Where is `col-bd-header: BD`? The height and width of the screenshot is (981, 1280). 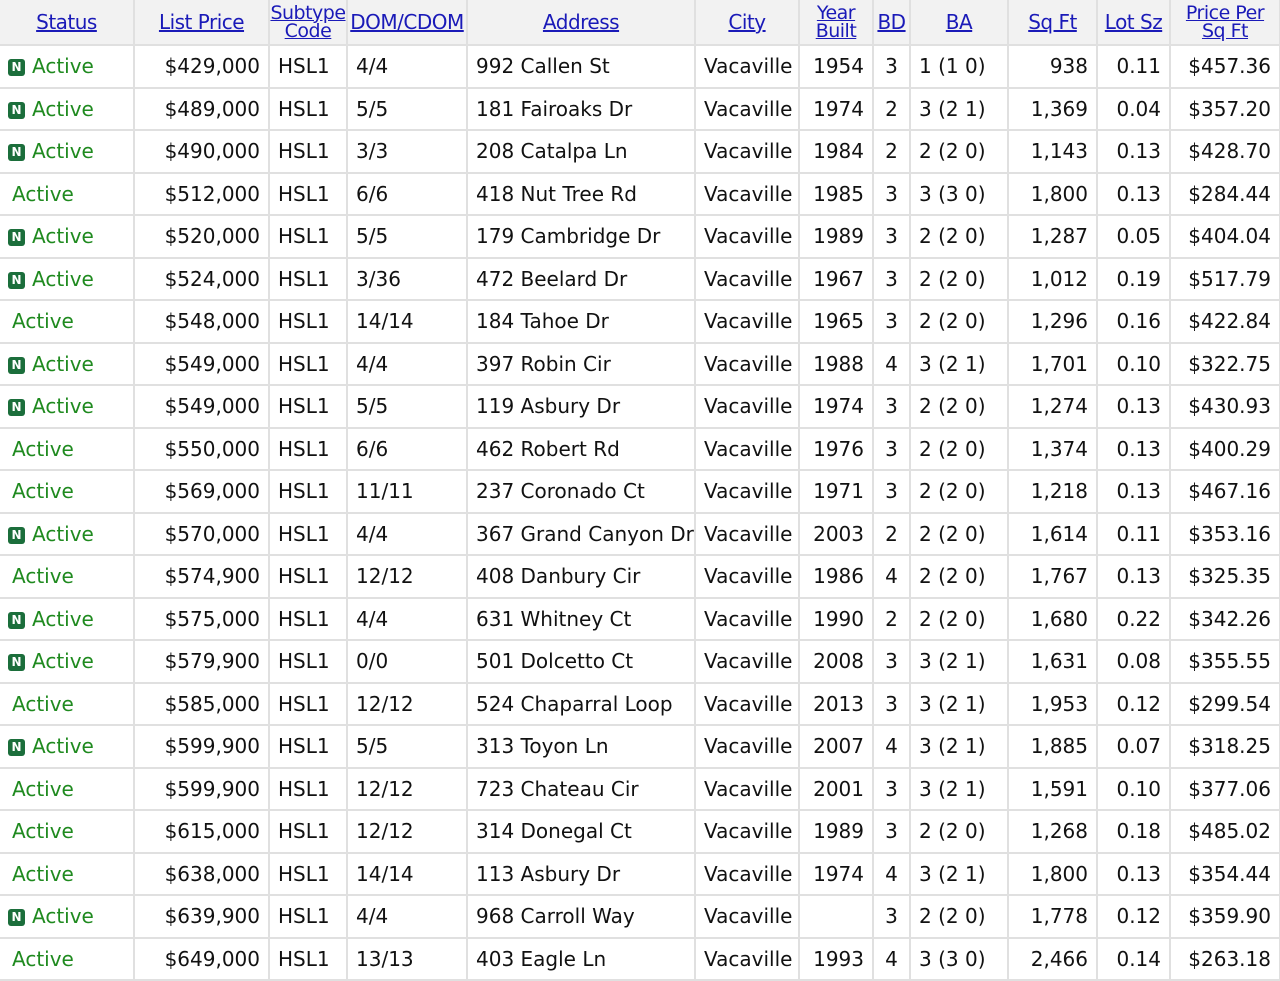 col-bd-header: BD is located at coordinates (892, 23).